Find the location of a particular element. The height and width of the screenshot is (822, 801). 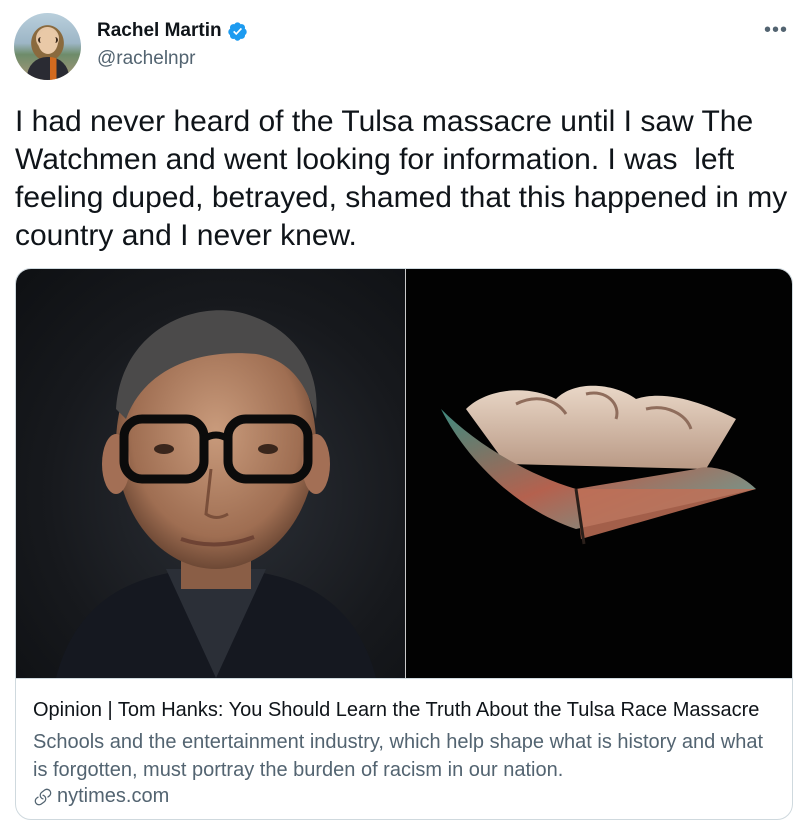

card-domain: nytimes.com is located at coordinates (113, 796).